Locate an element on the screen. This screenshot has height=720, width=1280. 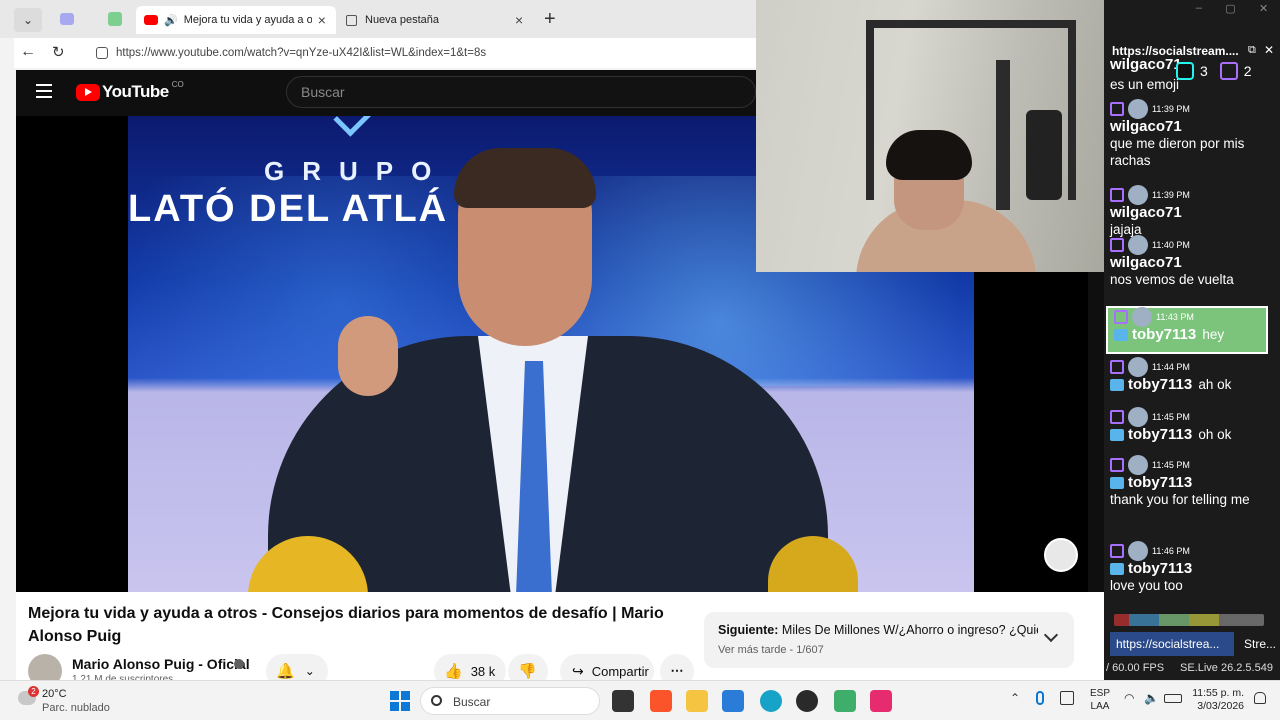
chat-text: thank you for telling me is located at coordinates (1180, 499).